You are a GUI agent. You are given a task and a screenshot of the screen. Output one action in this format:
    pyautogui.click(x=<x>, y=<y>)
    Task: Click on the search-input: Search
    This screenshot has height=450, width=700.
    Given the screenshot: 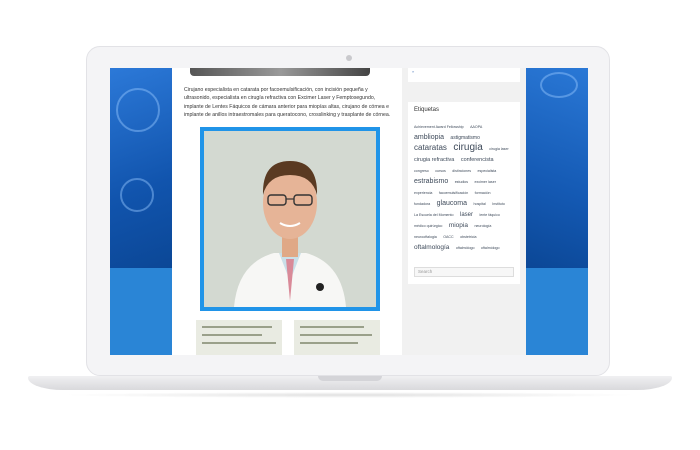 What is the action you would take?
    pyautogui.click(x=464, y=272)
    